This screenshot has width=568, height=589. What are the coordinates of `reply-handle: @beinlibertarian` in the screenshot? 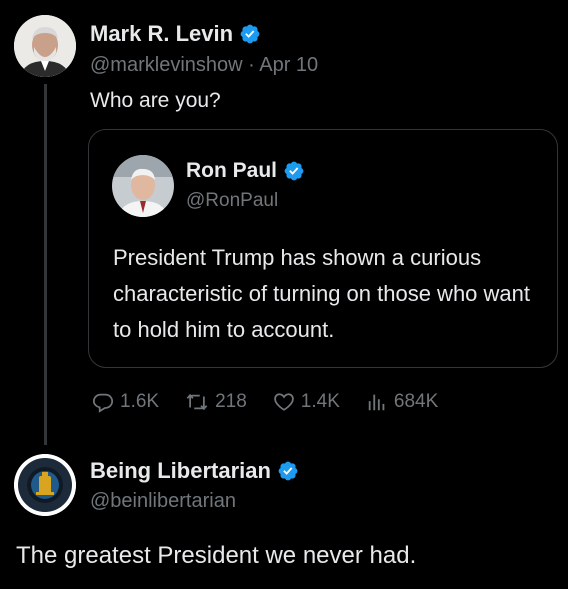 It's located at (163, 501).